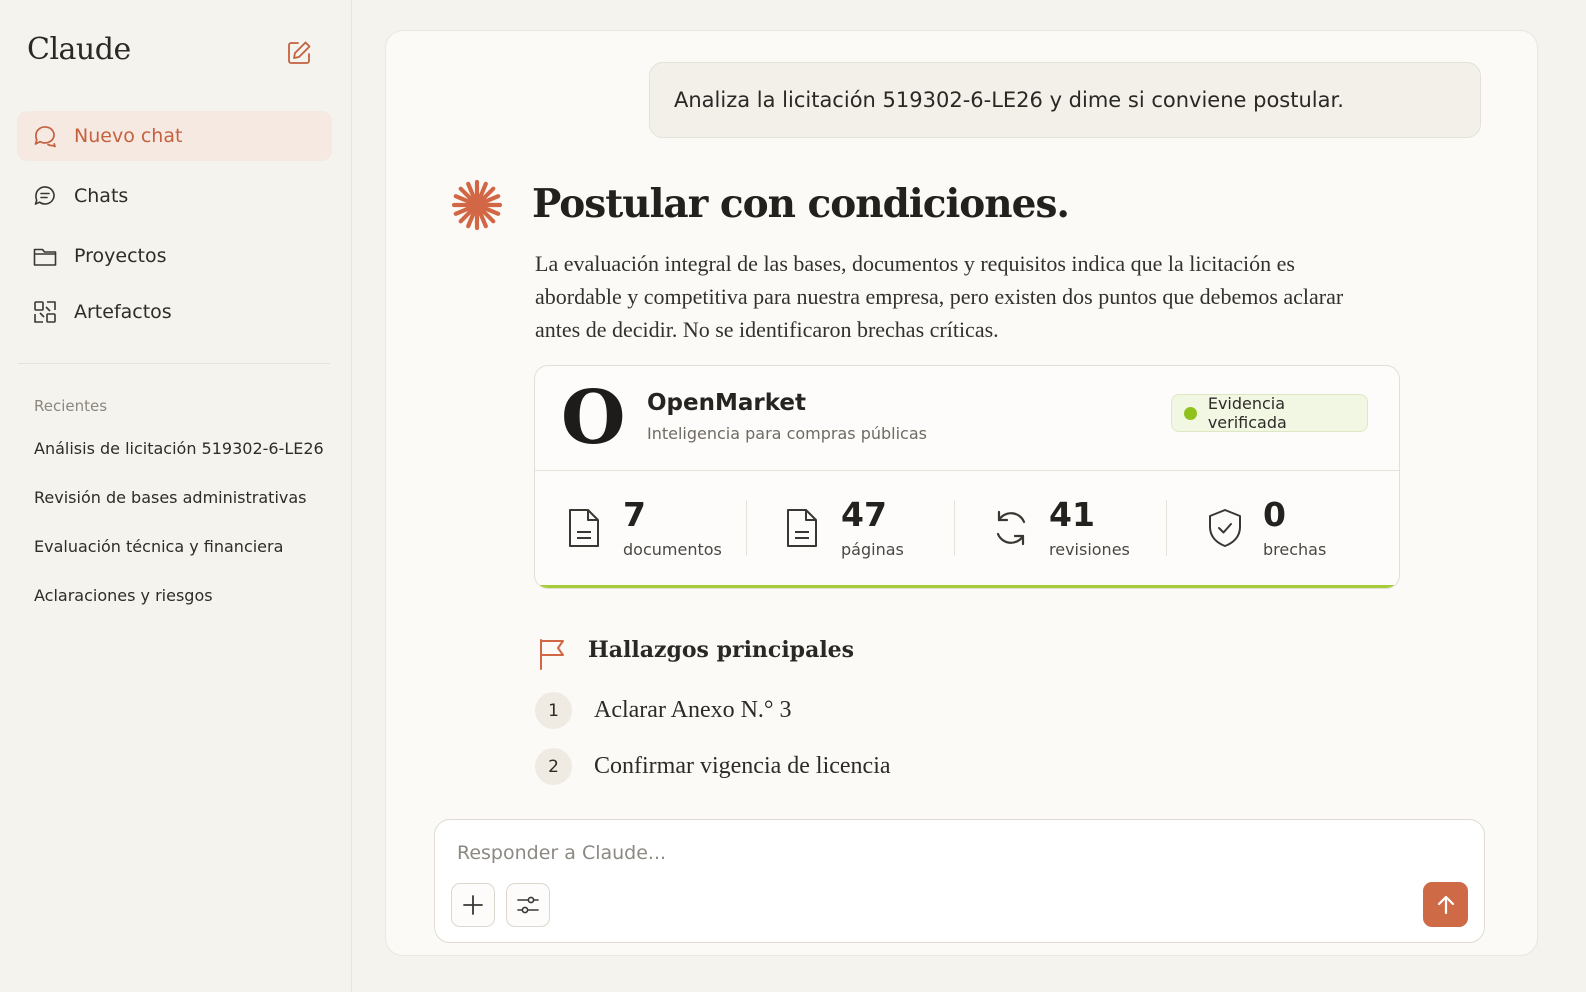 The height and width of the screenshot is (992, 1586). What do you see at coordinates (959, 881) in the screenshot?
I see `message-composer` at bounding box center [959, 881].